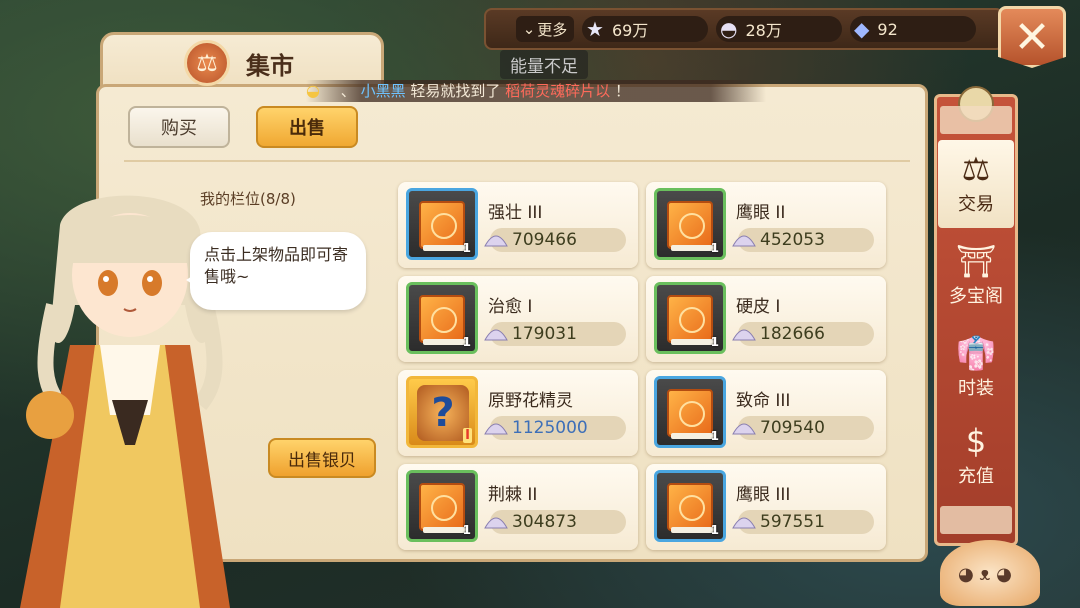 This screenshot has height=608, width=1080. What do you see at coordinates (761, 213) in the screenshot?
I see `item-name: 鹰眼 II` at bounding box center [761, 213].